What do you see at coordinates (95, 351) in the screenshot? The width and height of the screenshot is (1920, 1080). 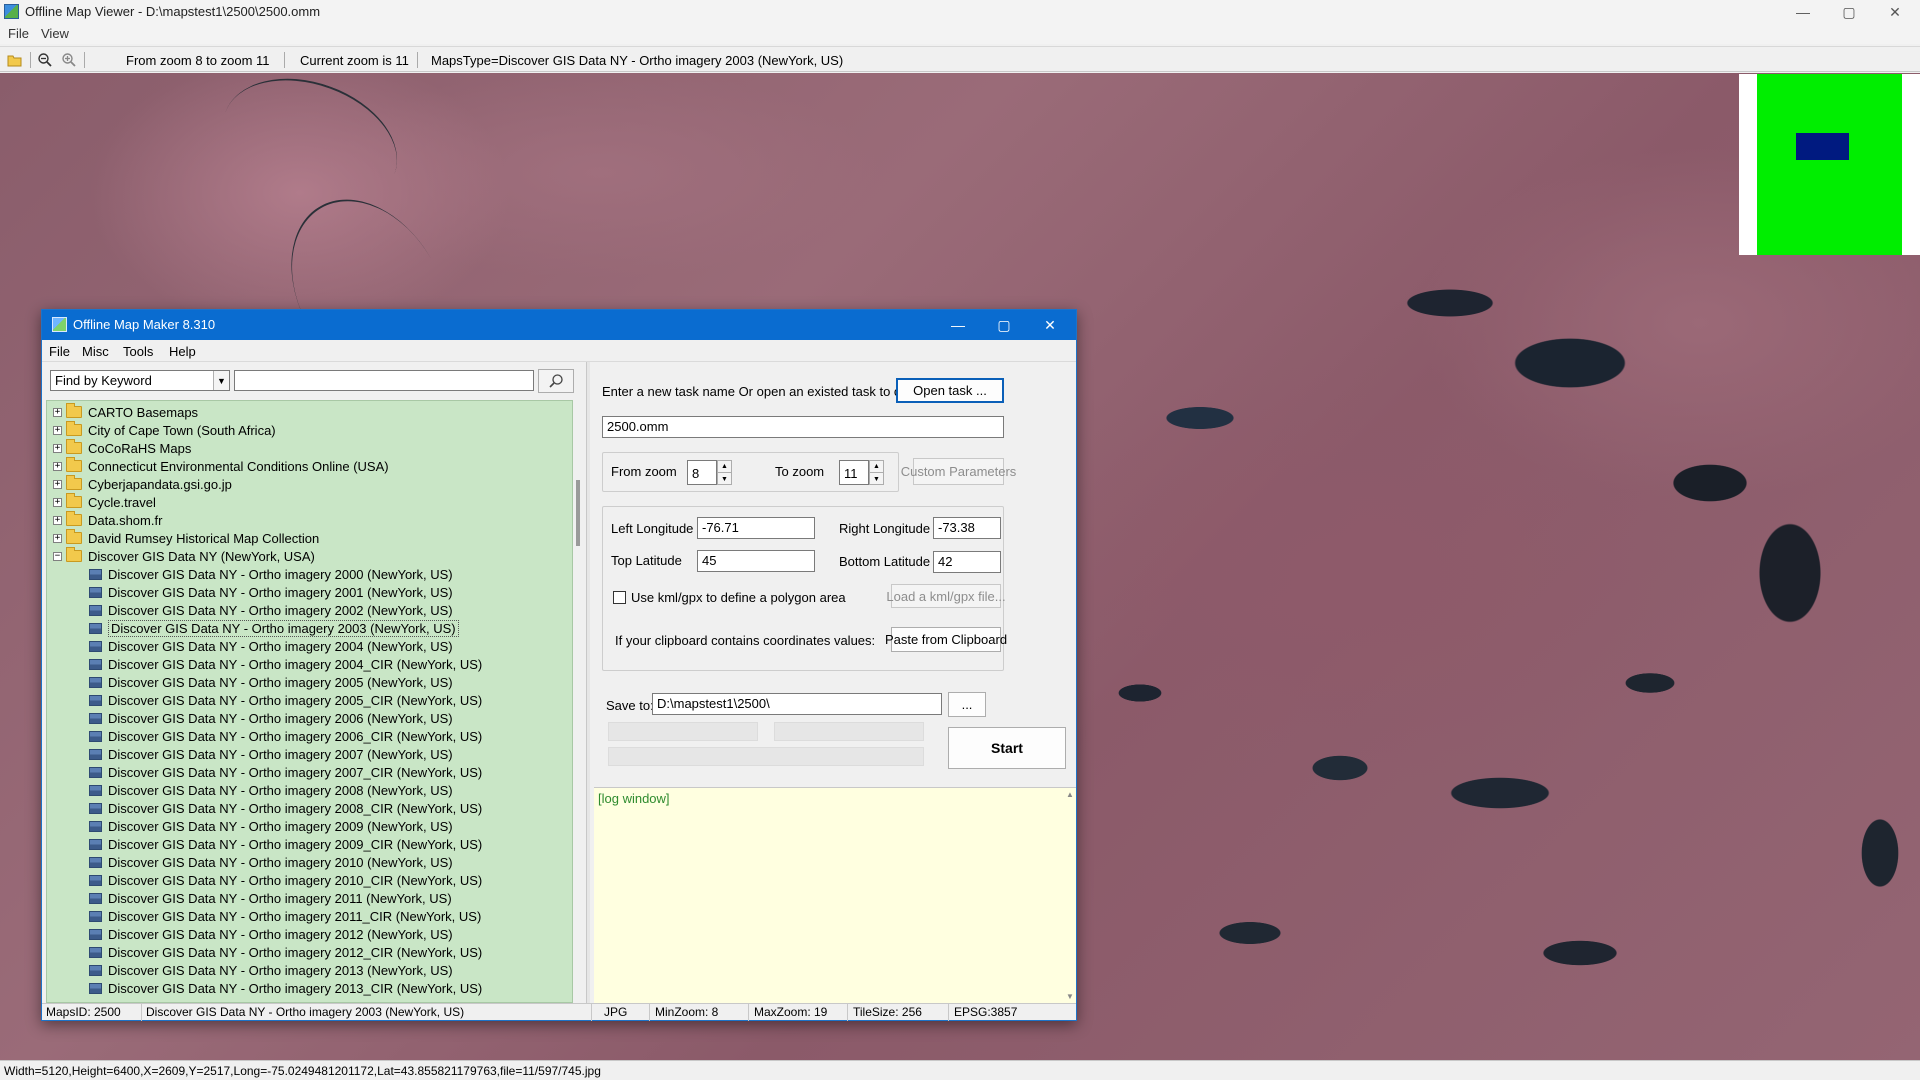 I see `dialog-menu-misc: Misc` at bounding box center [95, 351].